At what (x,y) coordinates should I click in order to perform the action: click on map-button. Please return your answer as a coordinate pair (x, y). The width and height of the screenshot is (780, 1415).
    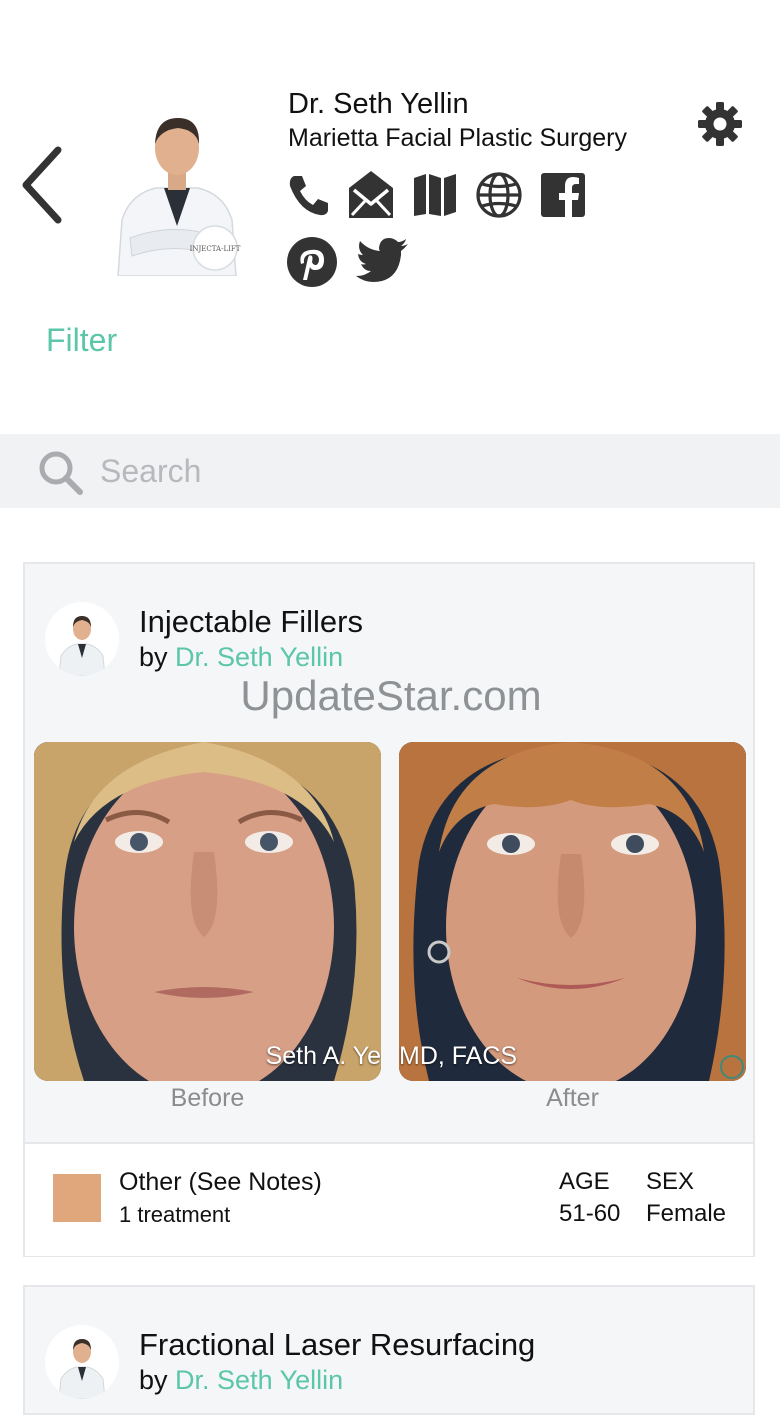
    Looking at the image, I should click on (435, 195).